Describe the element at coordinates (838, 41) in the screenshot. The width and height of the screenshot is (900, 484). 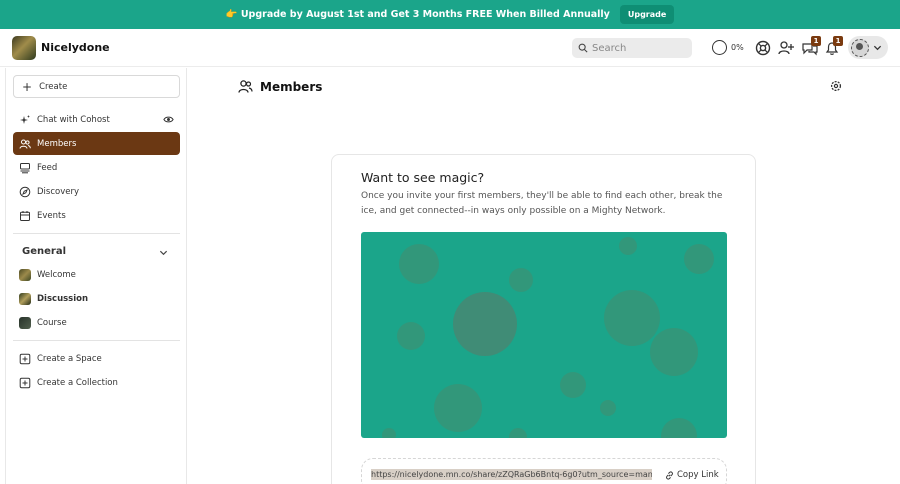
I see `notifications-badge: 1` at that location.